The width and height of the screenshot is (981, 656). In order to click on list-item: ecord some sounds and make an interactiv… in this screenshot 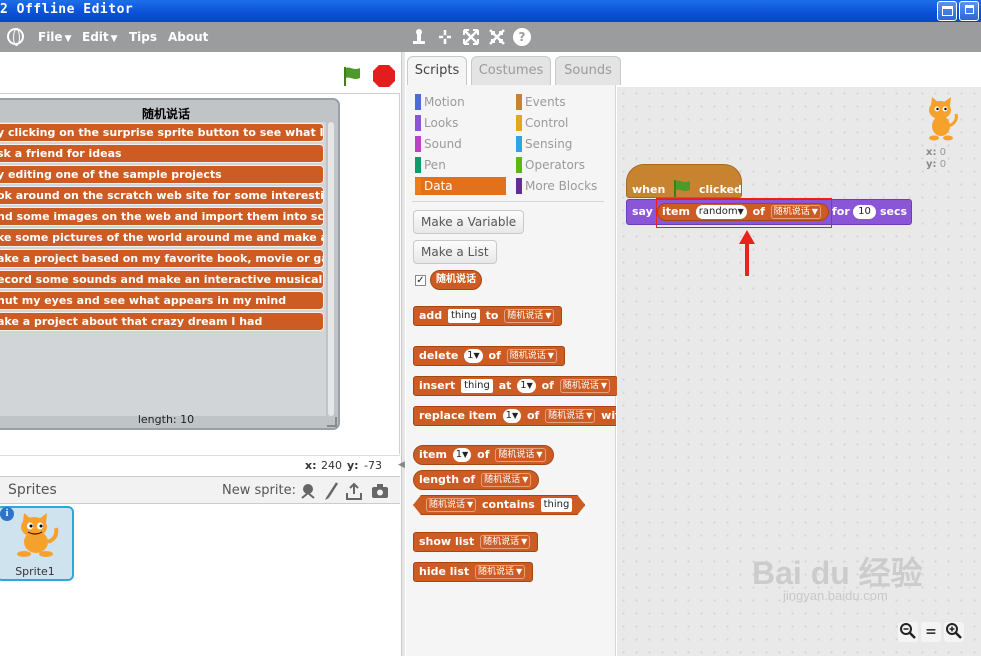, I will do `click(162, 279)`.